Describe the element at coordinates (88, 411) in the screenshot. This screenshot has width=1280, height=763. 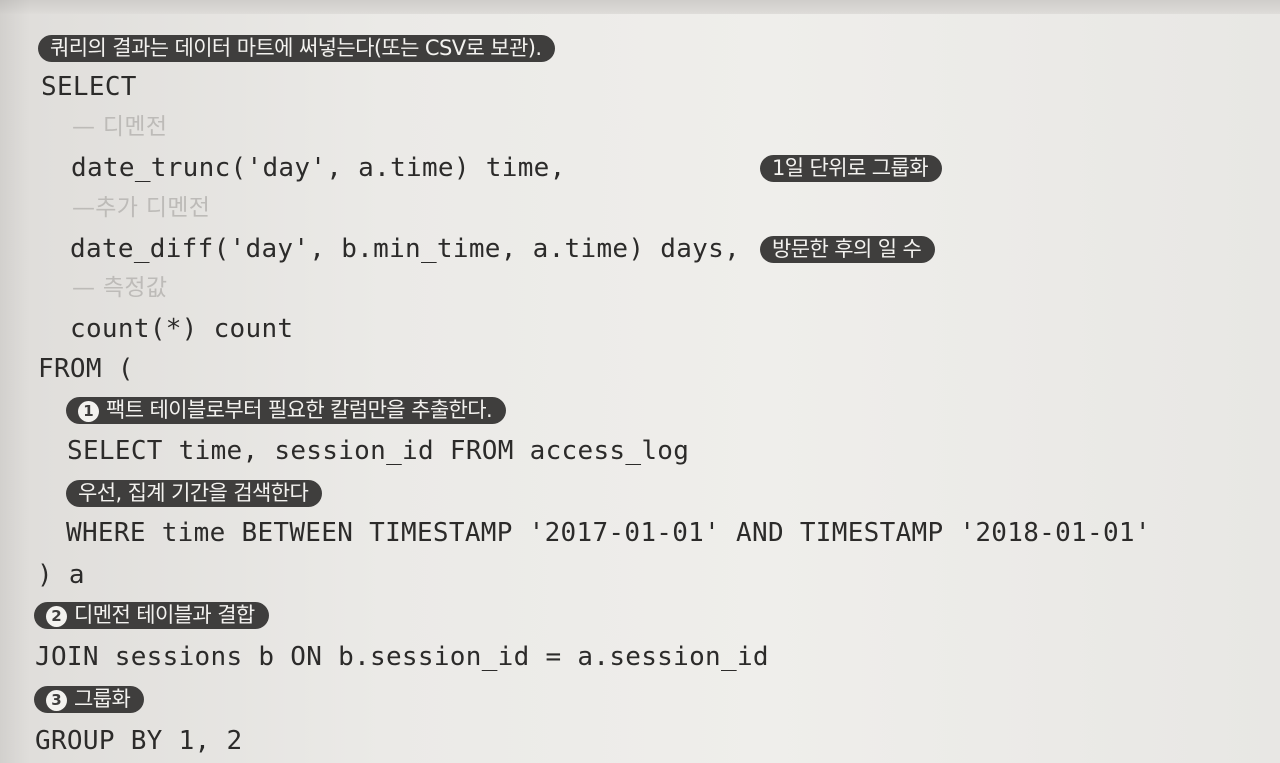
I see `step-1-badge: 1` at that location.